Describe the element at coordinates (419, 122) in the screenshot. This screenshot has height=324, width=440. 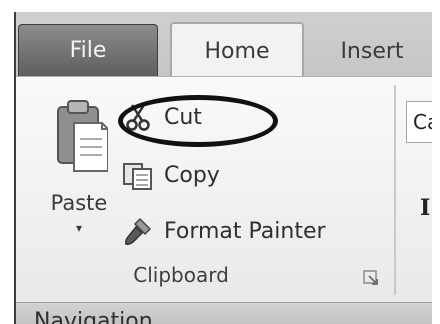
I see `font-name-combobox: Ca` at that location.